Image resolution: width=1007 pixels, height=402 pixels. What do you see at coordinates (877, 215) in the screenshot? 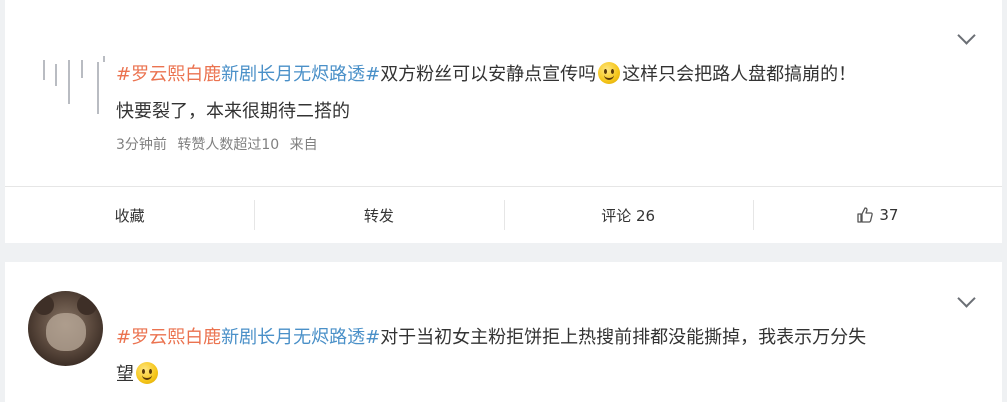
I see `like-button: 37` at bounding box center [877, 215].